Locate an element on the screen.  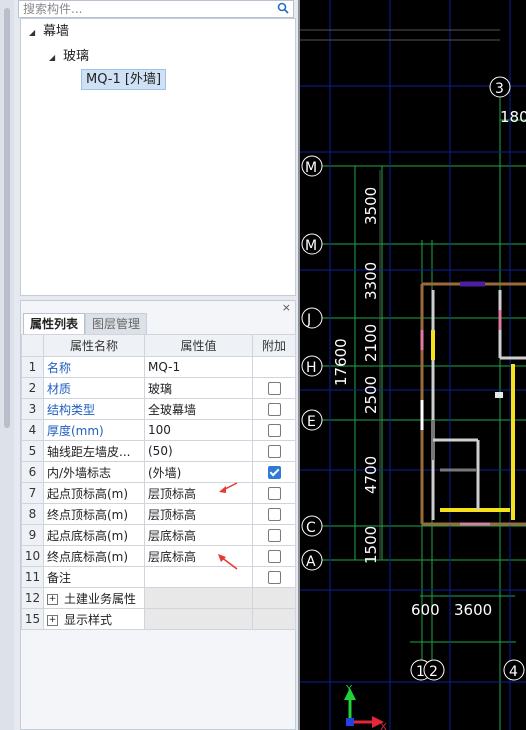
column-header-name: 属性名称 is located at coordinates (94, 345).